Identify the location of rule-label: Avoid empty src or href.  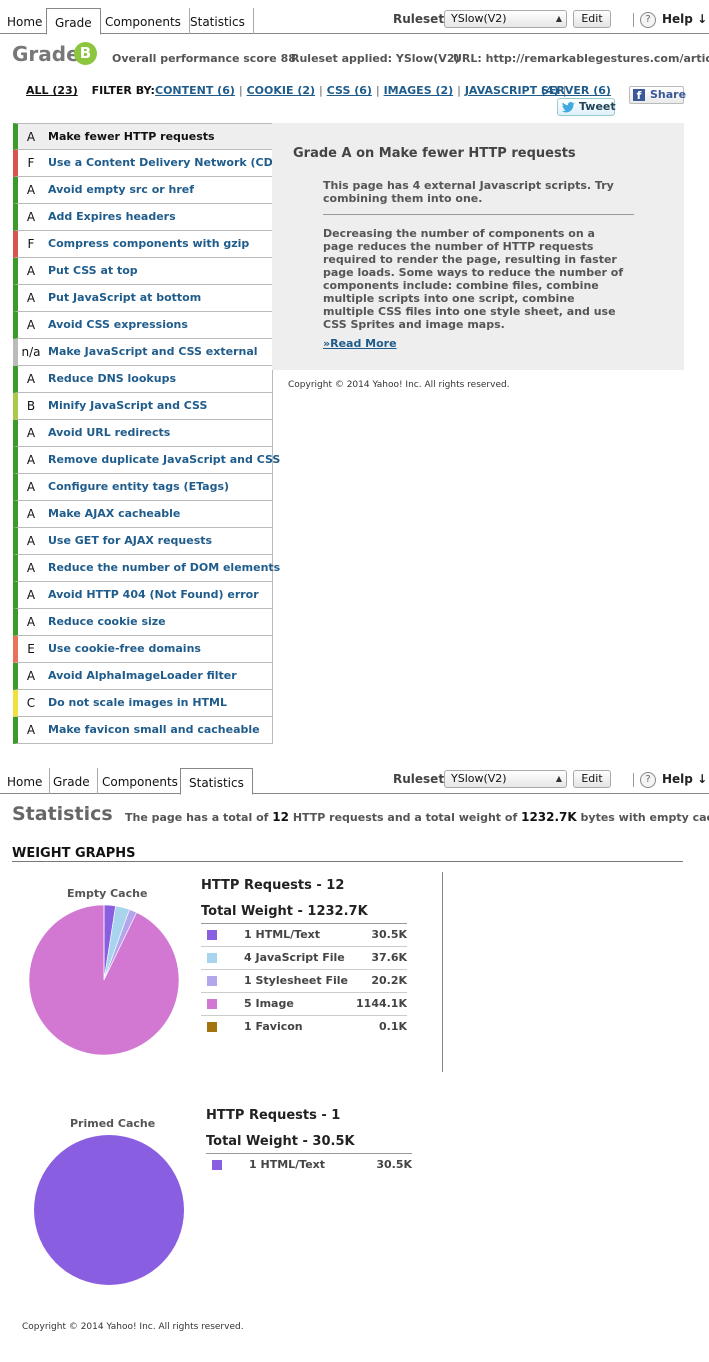
(121, 189).